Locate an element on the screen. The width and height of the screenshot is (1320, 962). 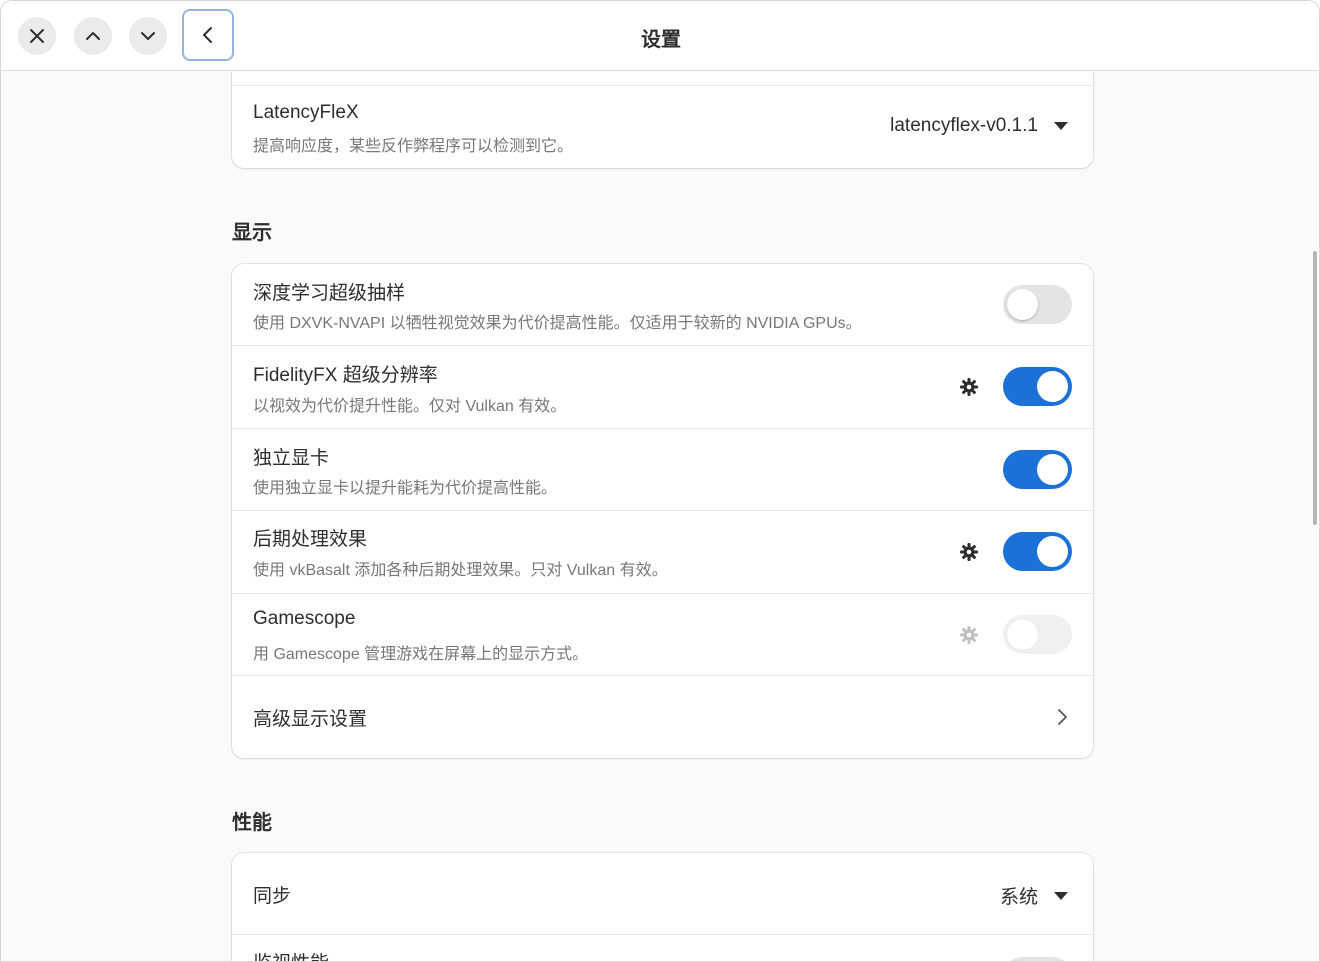
row-sync: 同步 系统 is located at coordinates (662, 894).